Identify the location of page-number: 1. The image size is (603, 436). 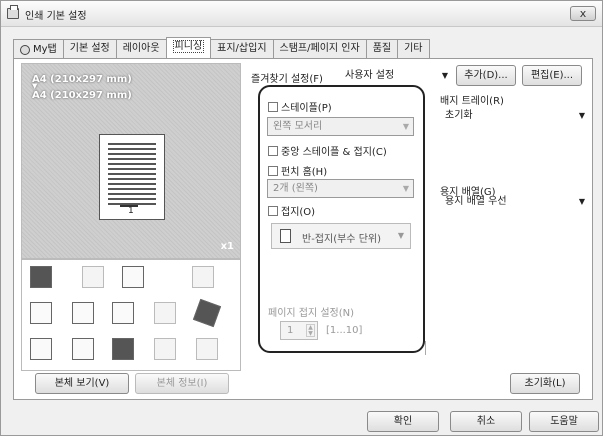
(131, 211).